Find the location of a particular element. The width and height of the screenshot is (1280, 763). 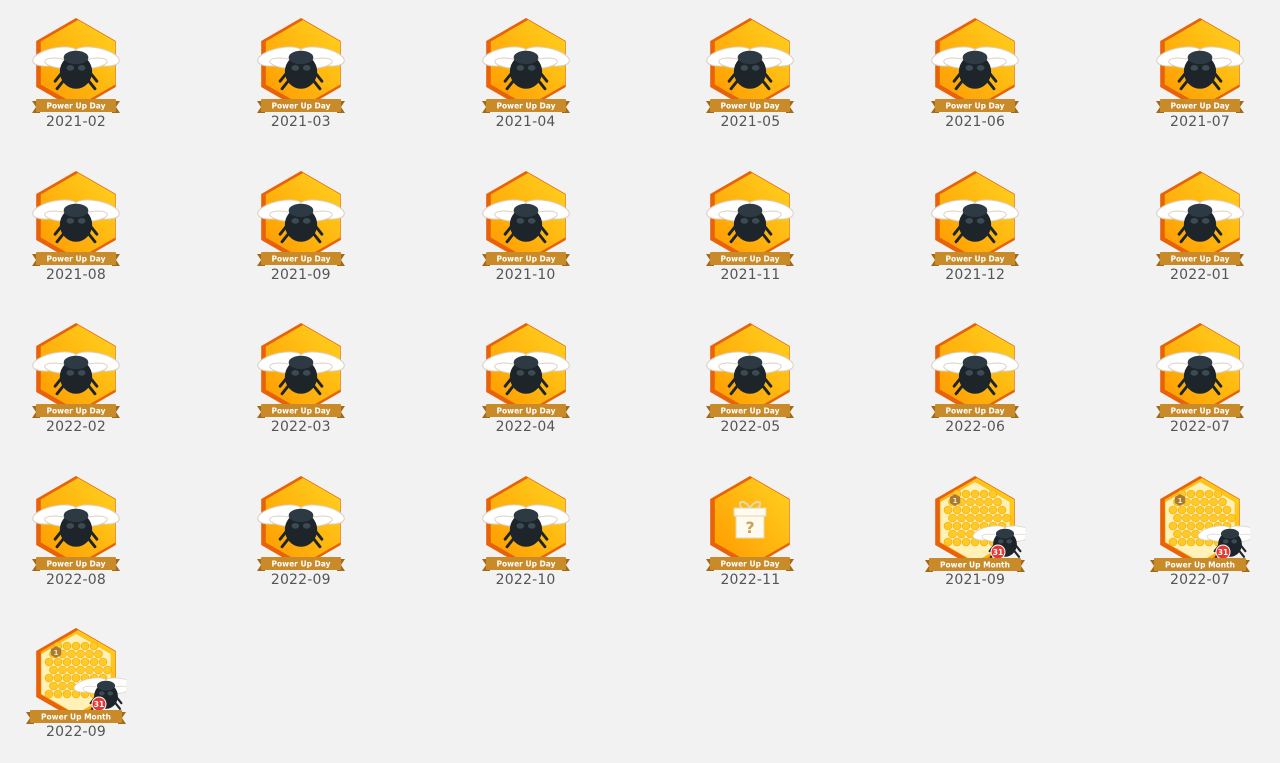

badge-date: 2022-04 is located at coordinates (525, 427).